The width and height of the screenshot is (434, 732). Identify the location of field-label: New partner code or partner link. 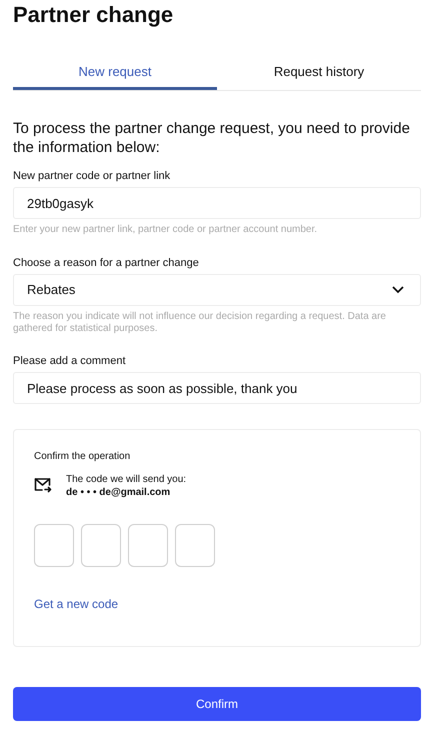
(92, 176).